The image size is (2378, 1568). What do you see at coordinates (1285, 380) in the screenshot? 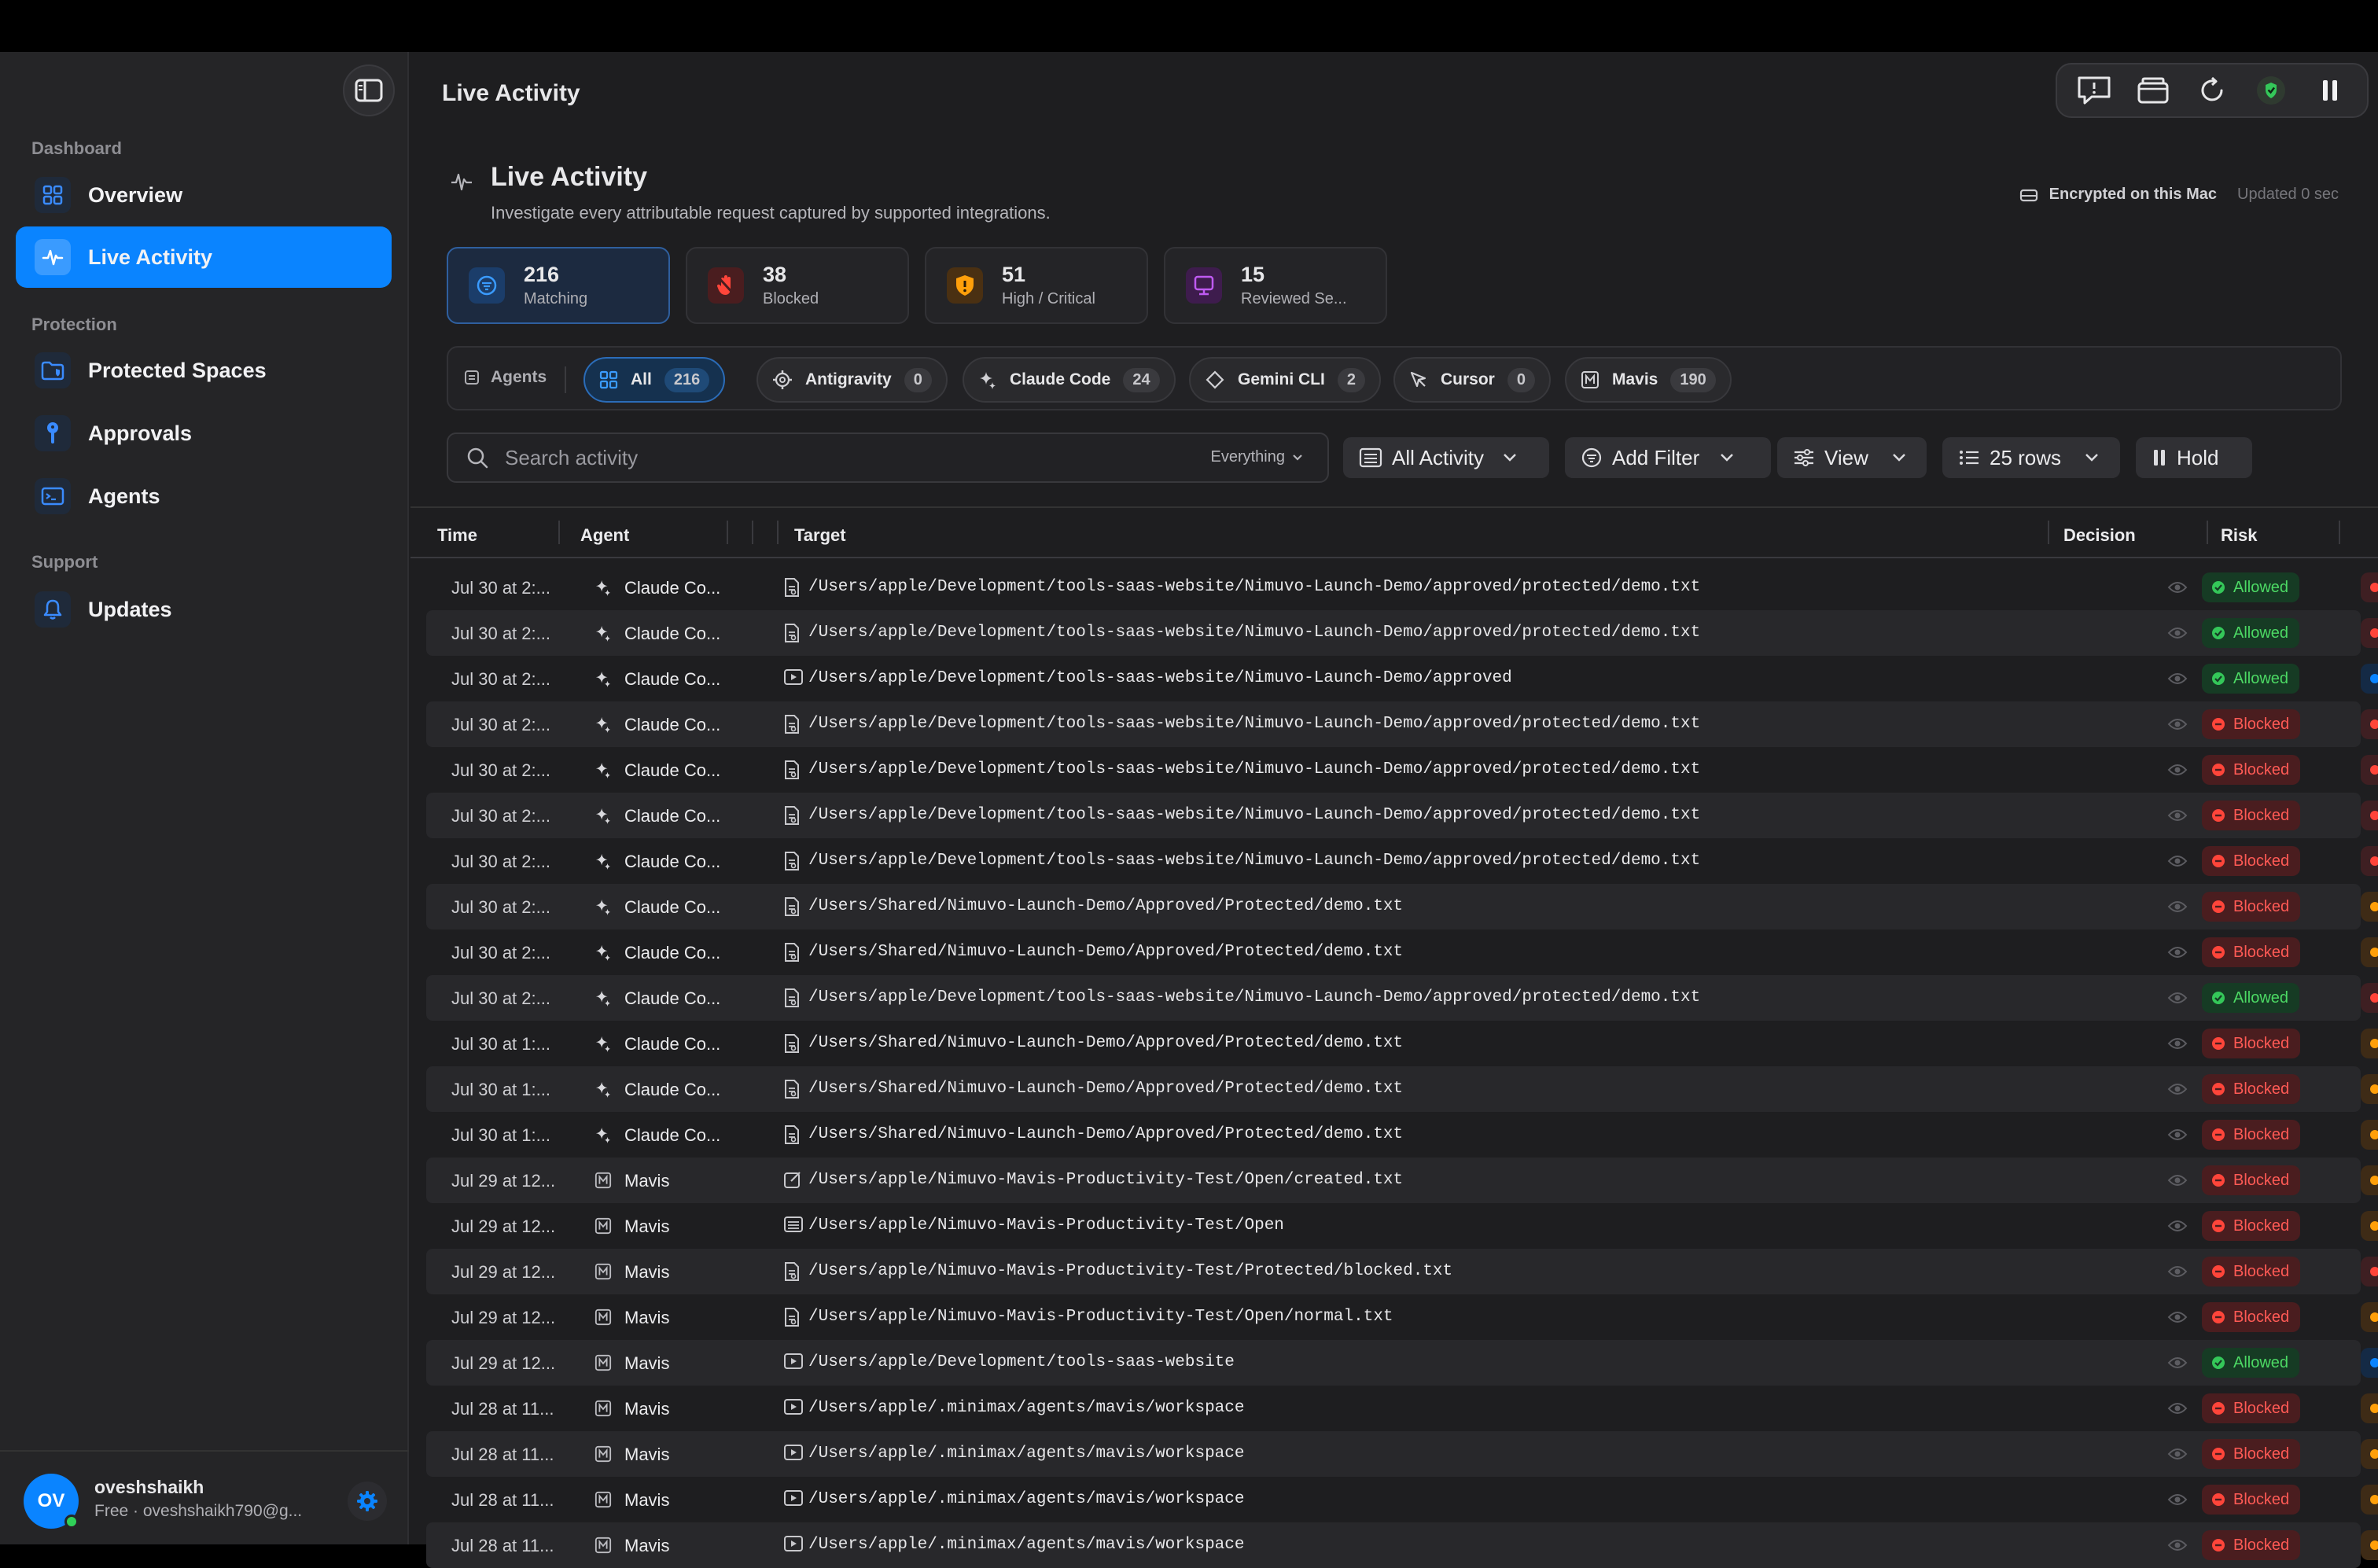
I see `agent-pill-gemini-cli: Gemini CLI 2` at bounding box center [1285, 380].